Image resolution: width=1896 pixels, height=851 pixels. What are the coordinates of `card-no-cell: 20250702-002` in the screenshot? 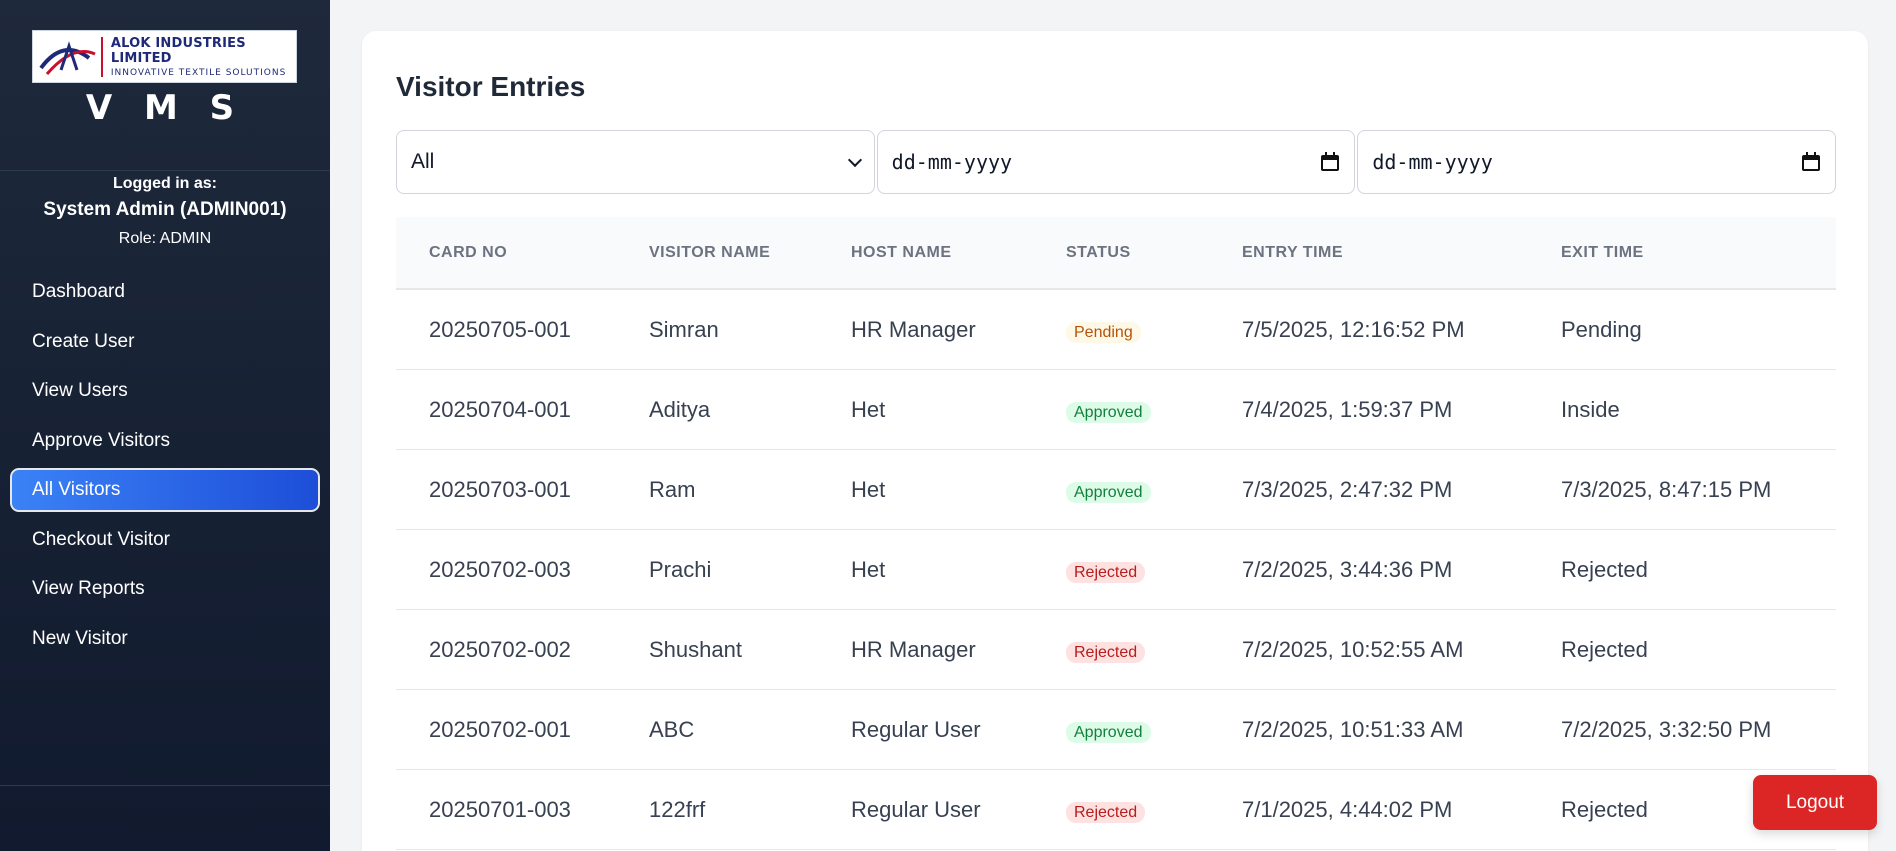 It's located at (500, 649).